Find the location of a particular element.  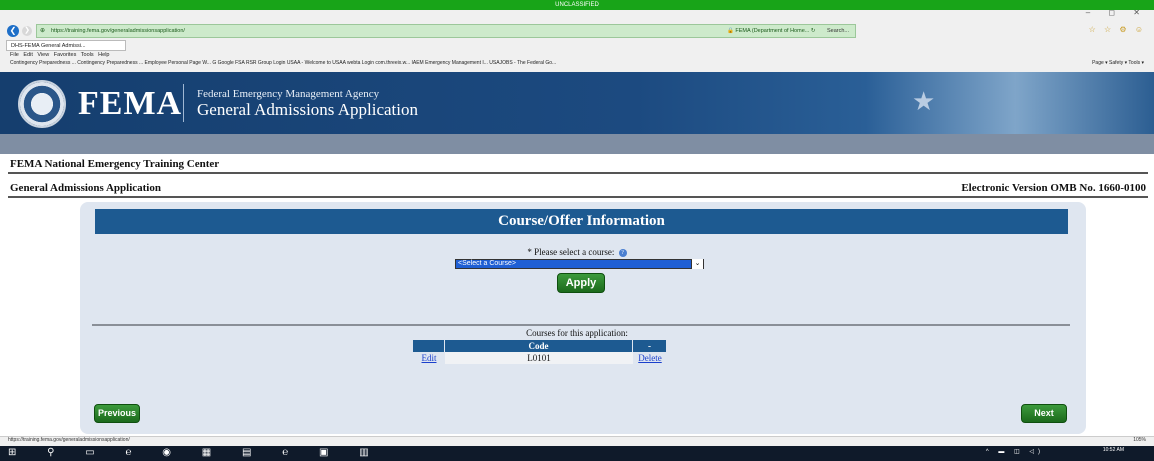

agency-name: Federal Emergency Management Agency is located at coordinates (288, 94).